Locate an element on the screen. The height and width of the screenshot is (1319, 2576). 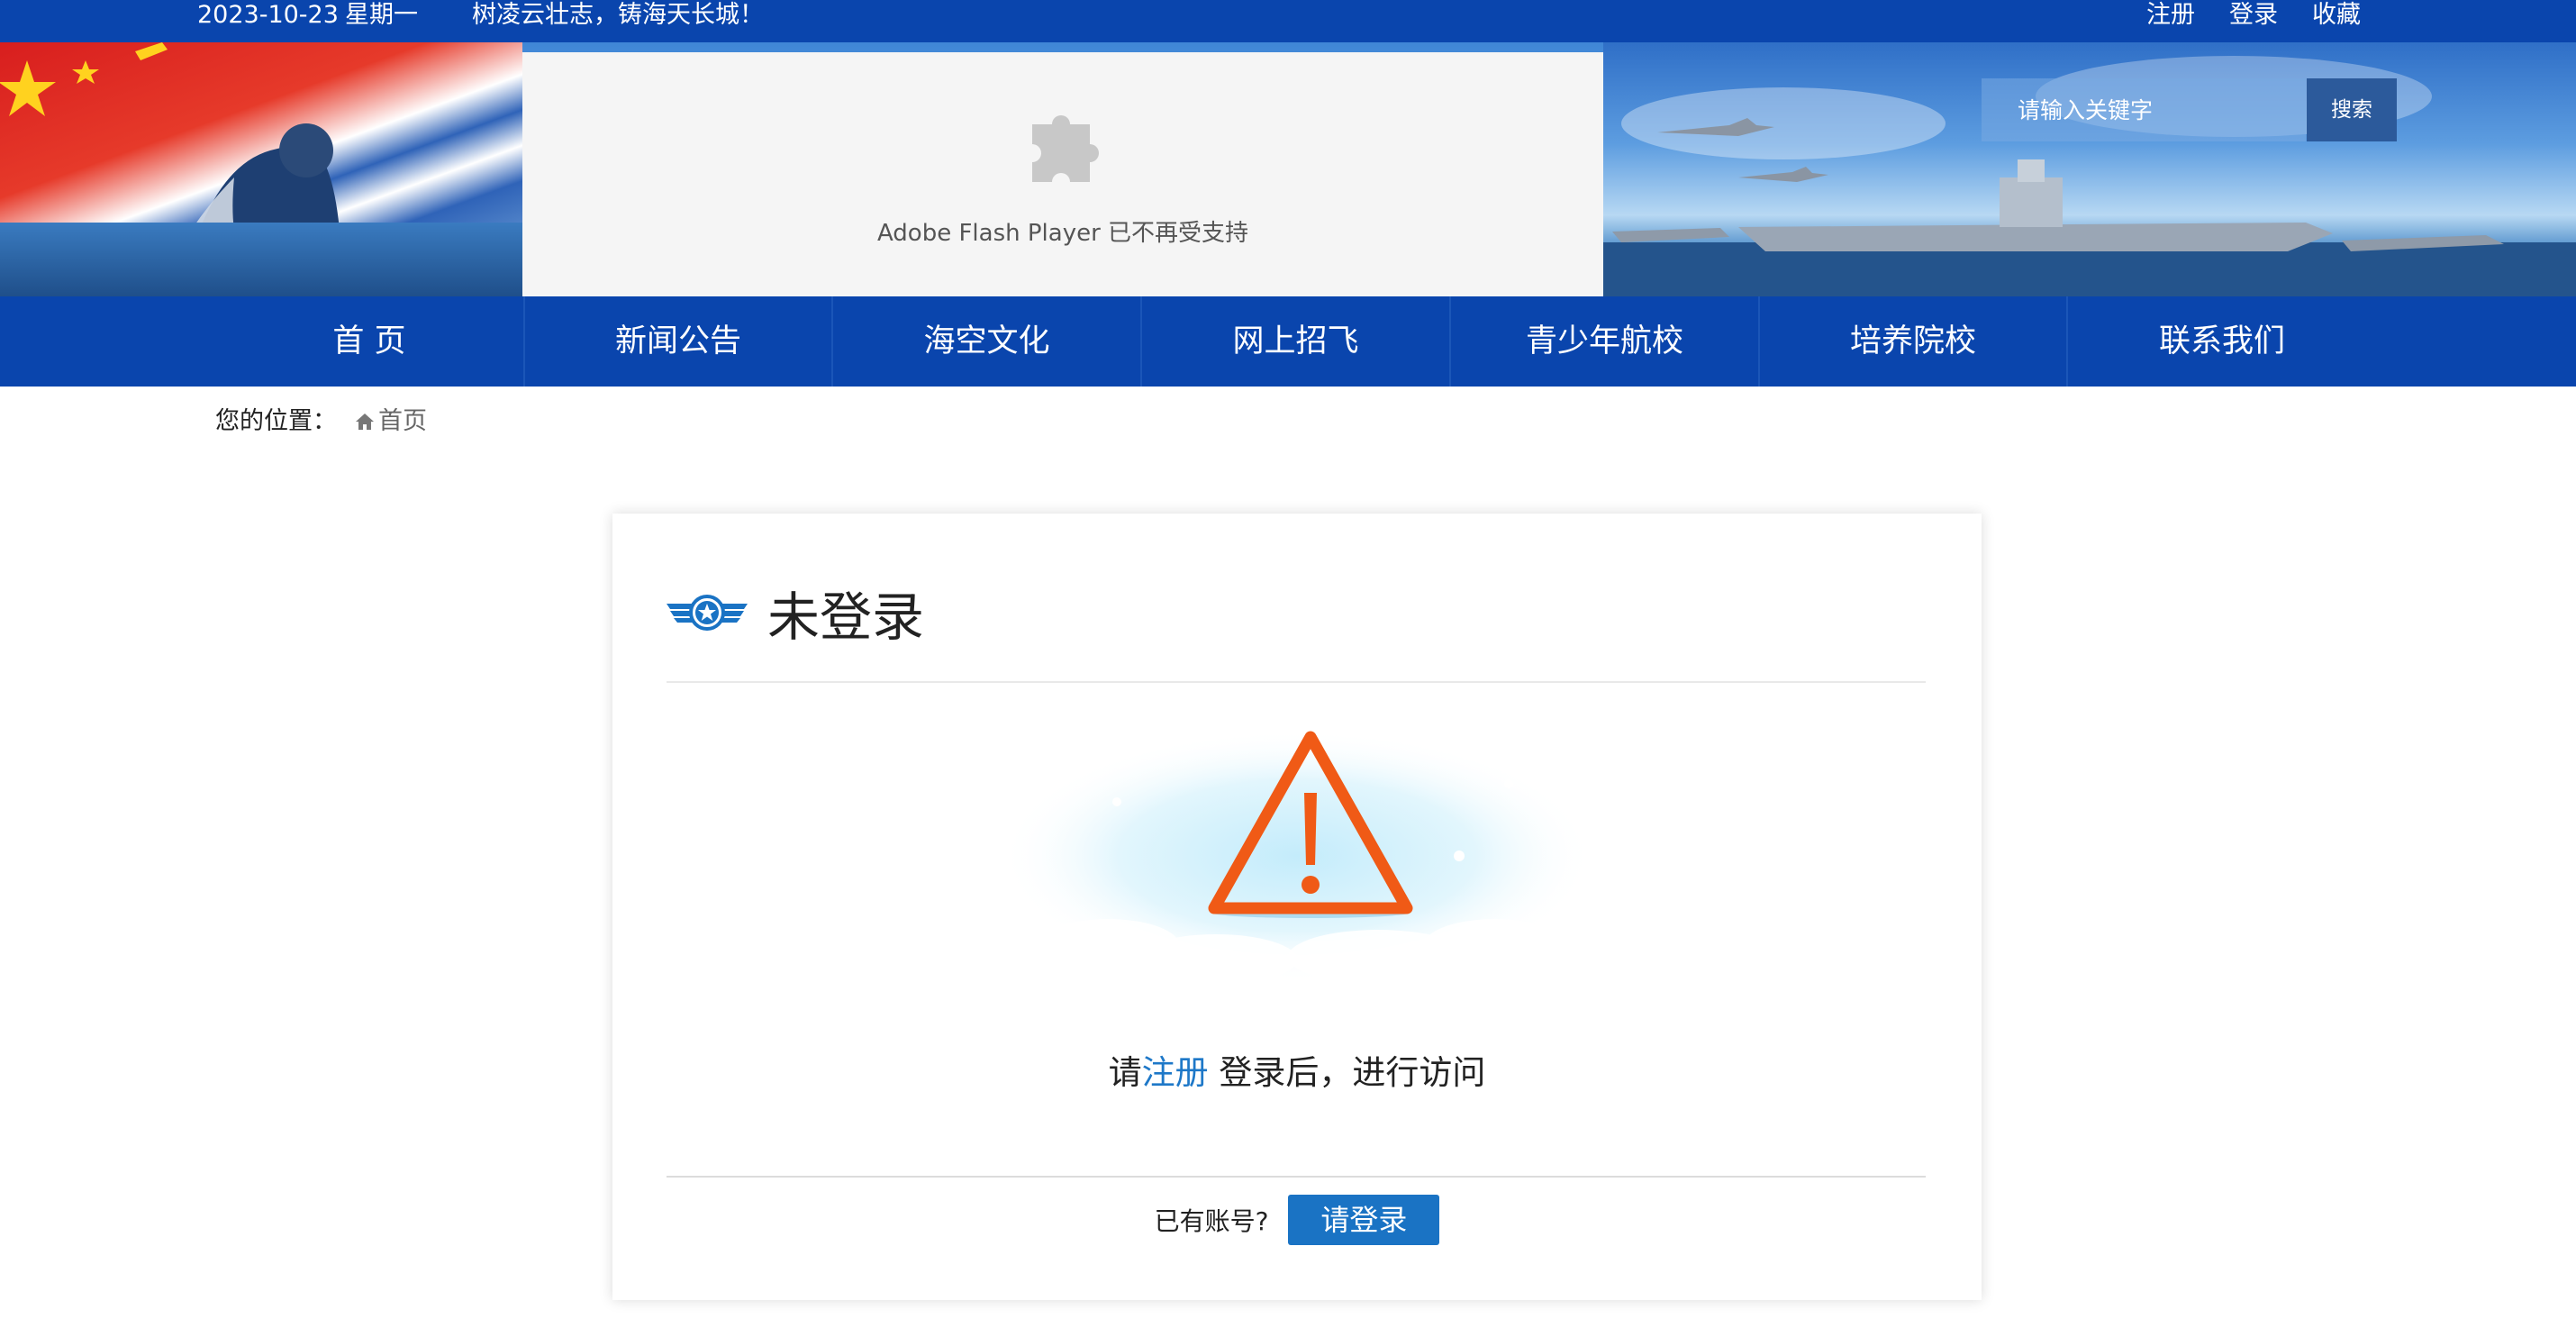
breadcrumb-home: 首页 is located at coordinates (391, 422).